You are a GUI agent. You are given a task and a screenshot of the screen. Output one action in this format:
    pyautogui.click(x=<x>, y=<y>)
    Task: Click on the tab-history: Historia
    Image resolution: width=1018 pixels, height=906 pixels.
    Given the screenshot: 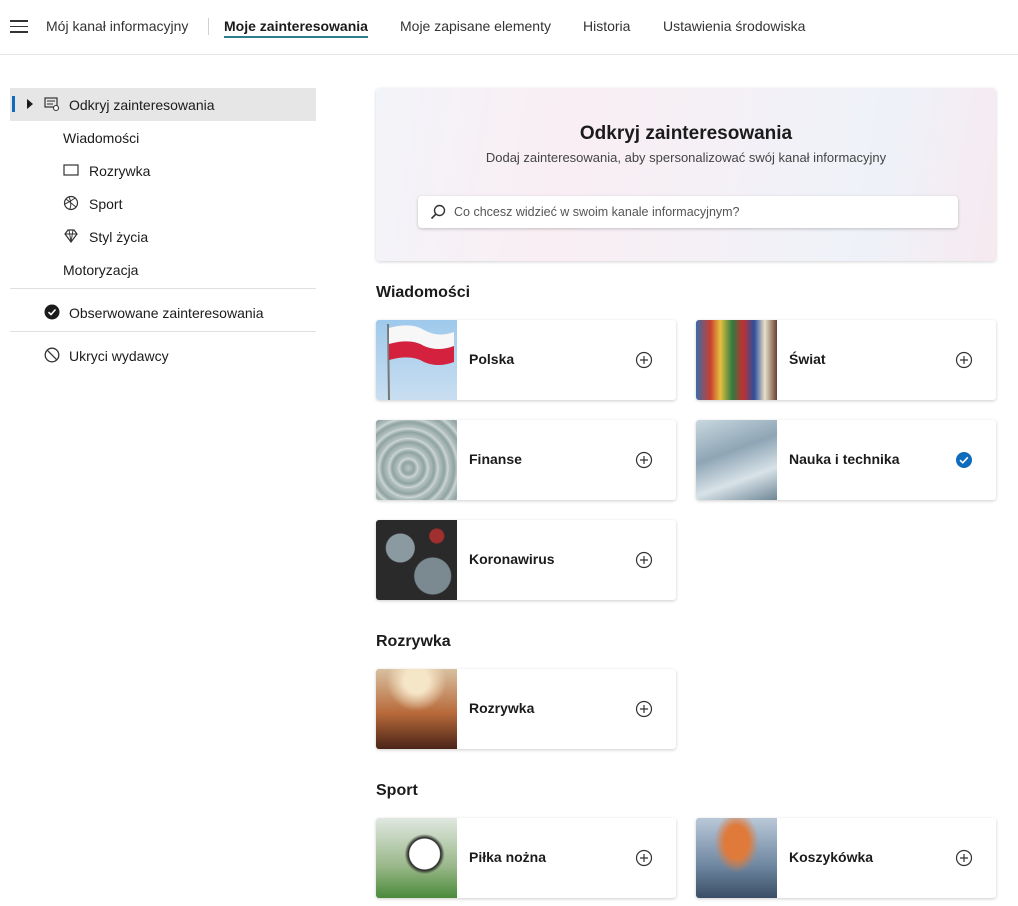 What is the action you would take?
    pyautogui.click(x=606, y=26)
    